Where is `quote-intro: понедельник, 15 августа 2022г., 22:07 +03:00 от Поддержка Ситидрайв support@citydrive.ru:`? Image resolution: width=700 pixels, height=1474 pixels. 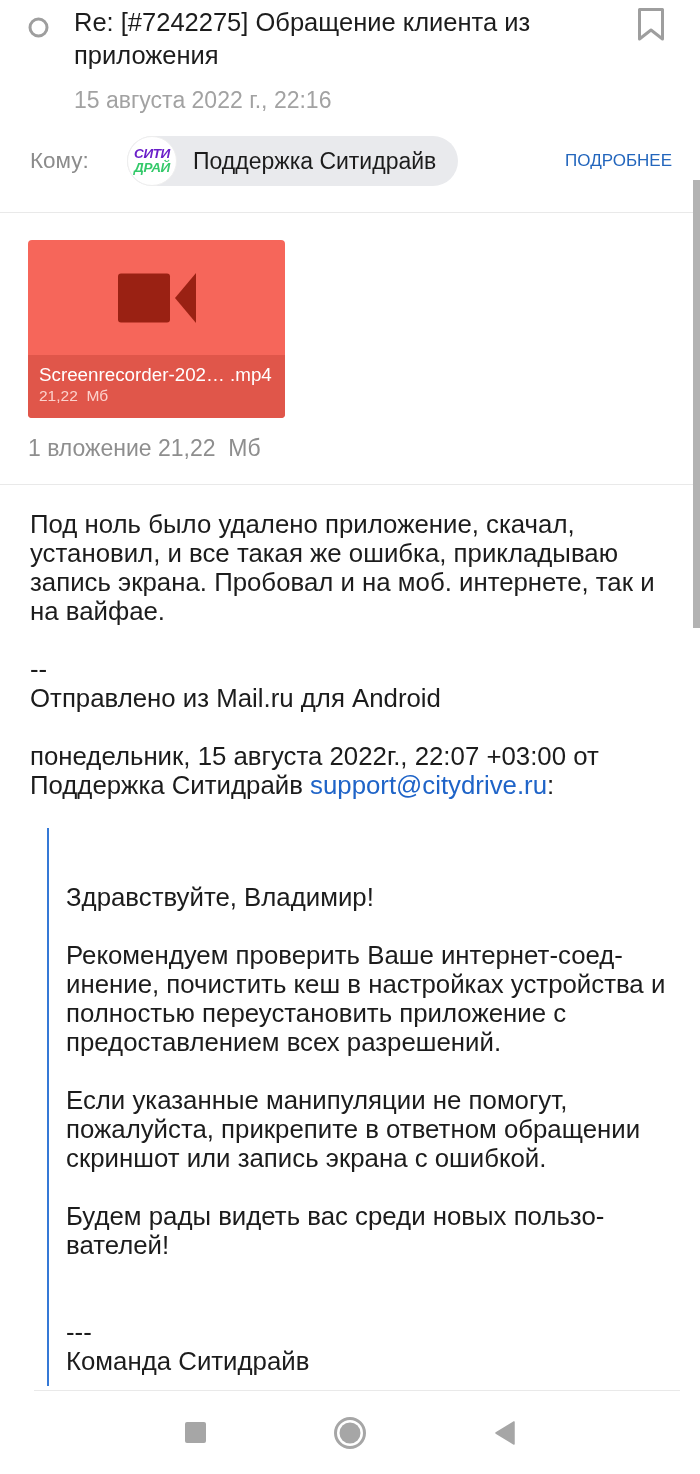
quote-intro: понедельник, 15 августа 2022г., 22:07 +03:00 от Поддержка Ситидрайв support@citydrive.ru: is located at coordinates (315, 771).